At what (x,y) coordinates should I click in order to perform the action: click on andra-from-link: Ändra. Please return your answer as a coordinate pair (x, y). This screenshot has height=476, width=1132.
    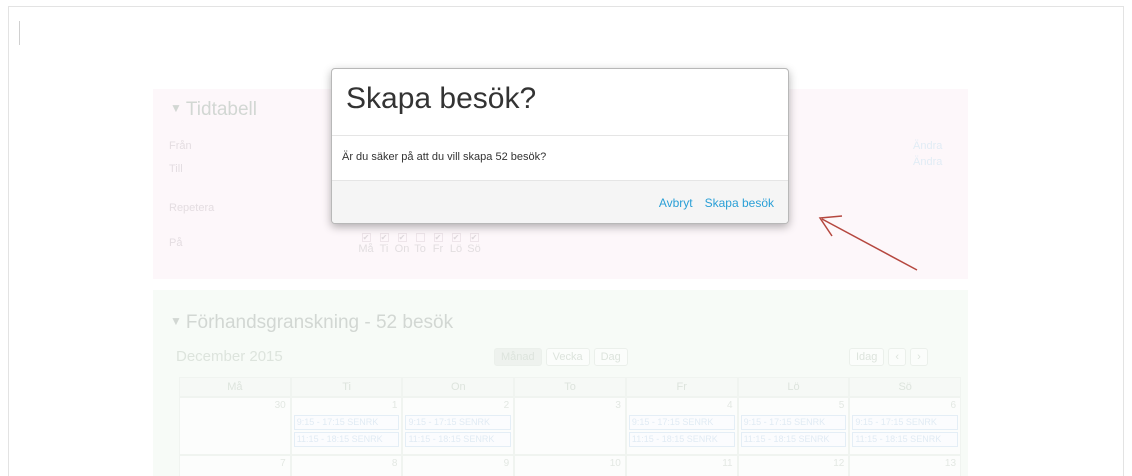
    Looking at the image, I should click on (927, 146).